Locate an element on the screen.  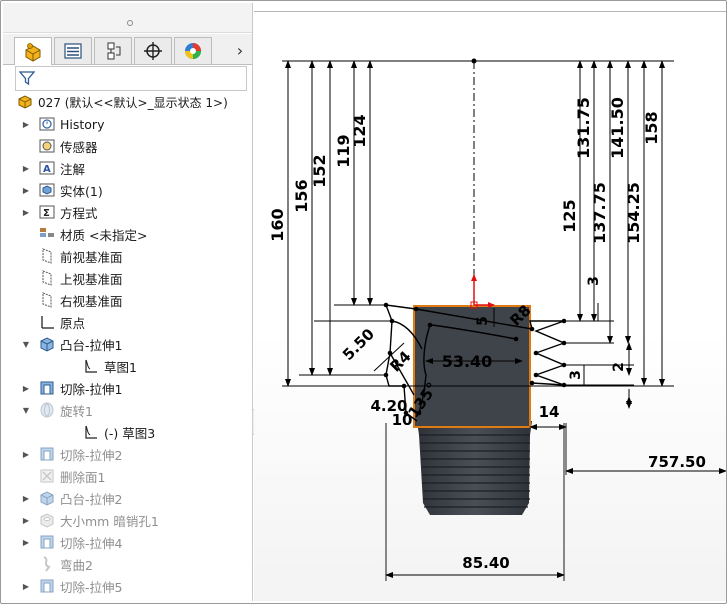
tree-item: ▶ 实体(1) is located at coordinates (127, 190).